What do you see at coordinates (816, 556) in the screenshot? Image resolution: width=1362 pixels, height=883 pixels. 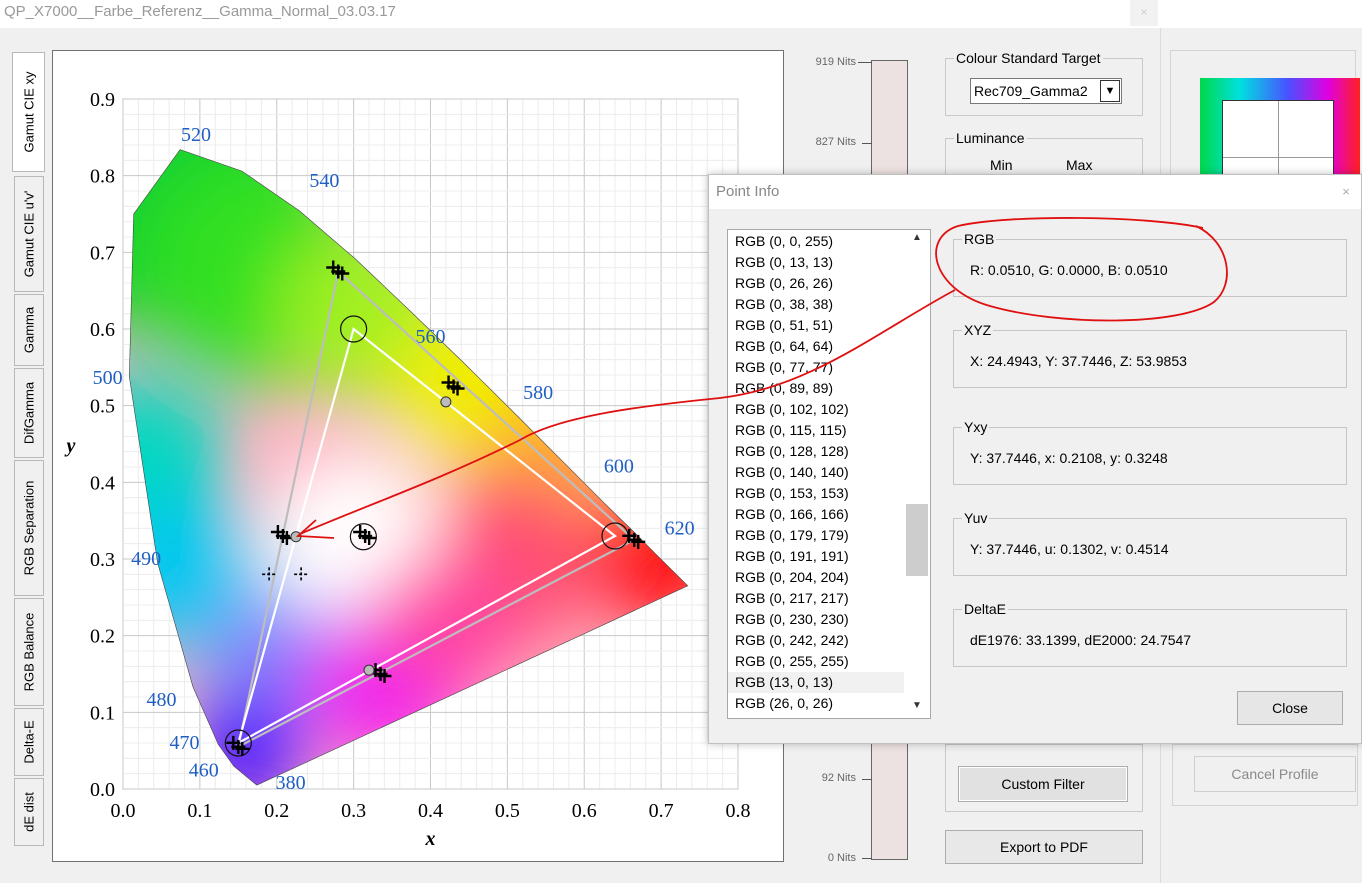 I see `list-item: RGB (0, 191, 191)` at bounding box center [816, 556].